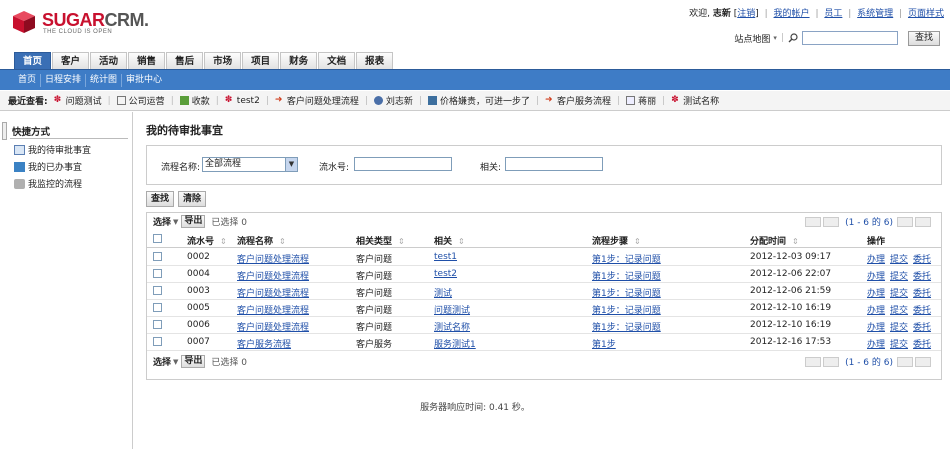 The image size is (950, 449). Describe the element at coordinates (604, 343) in the screenshot. I see `flow-step-link: 第1步` at that location.